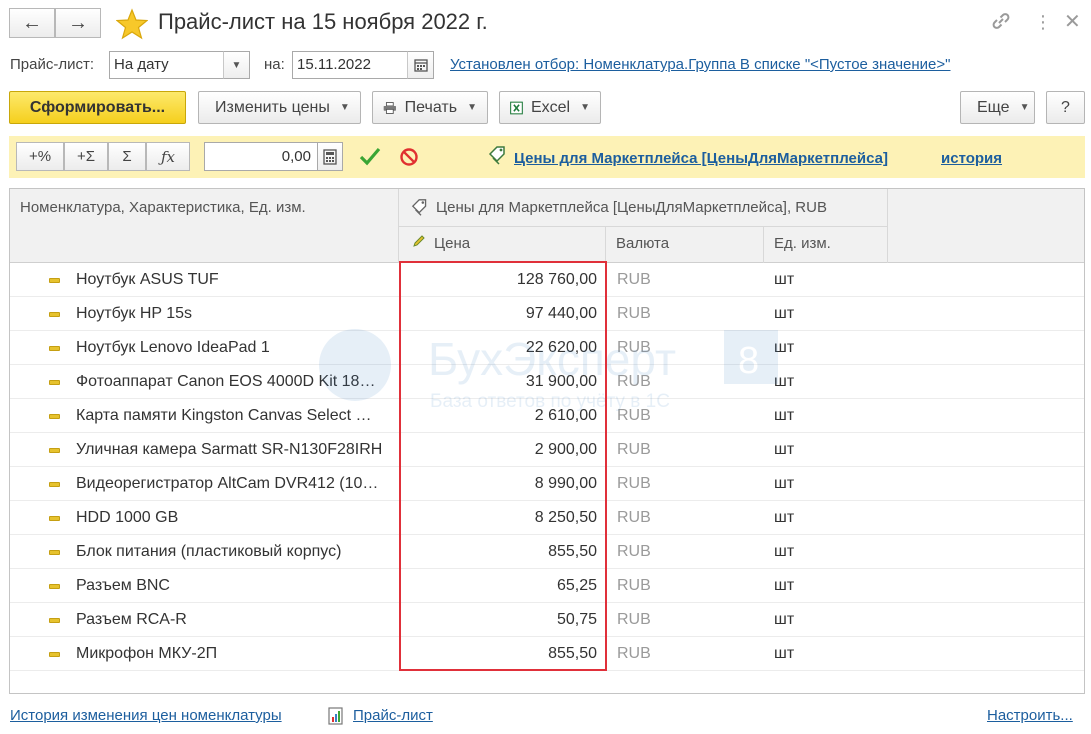  What do you see at coordinates (323, 21) in the screenshot?
I see `page-title: Прайс-лист на 15 ноября 2022 г.` at bounding box center [323, 21].